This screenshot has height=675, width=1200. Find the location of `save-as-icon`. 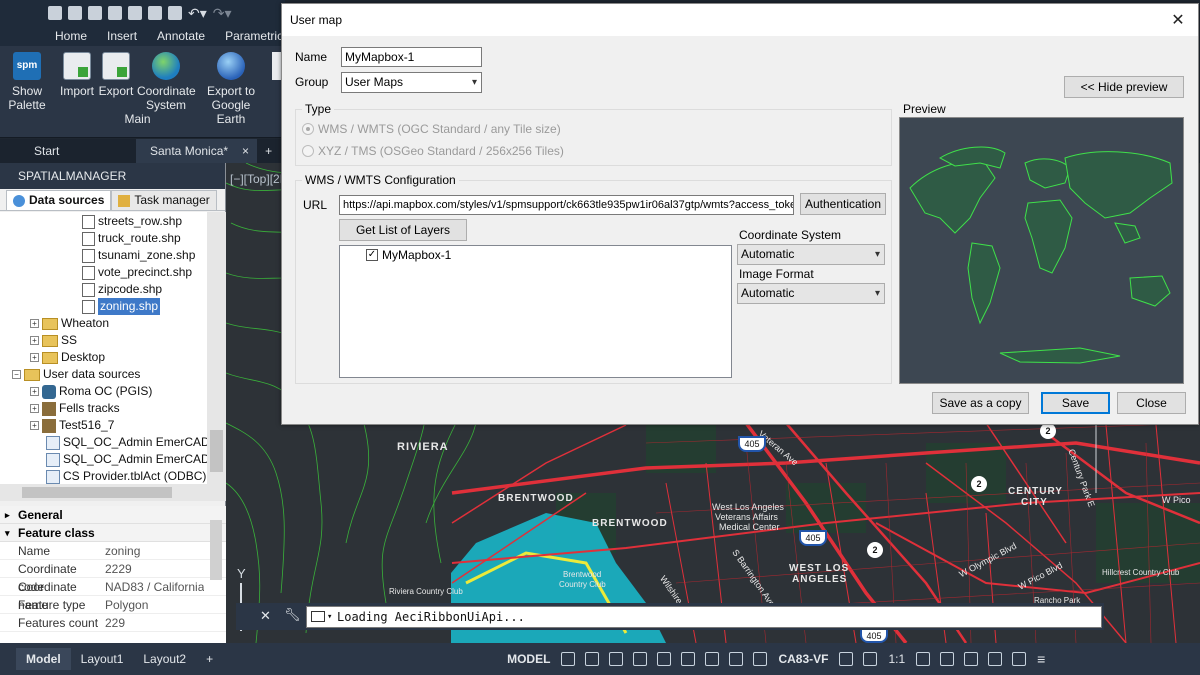

save-as-icon is located at coordinates (115, 13).